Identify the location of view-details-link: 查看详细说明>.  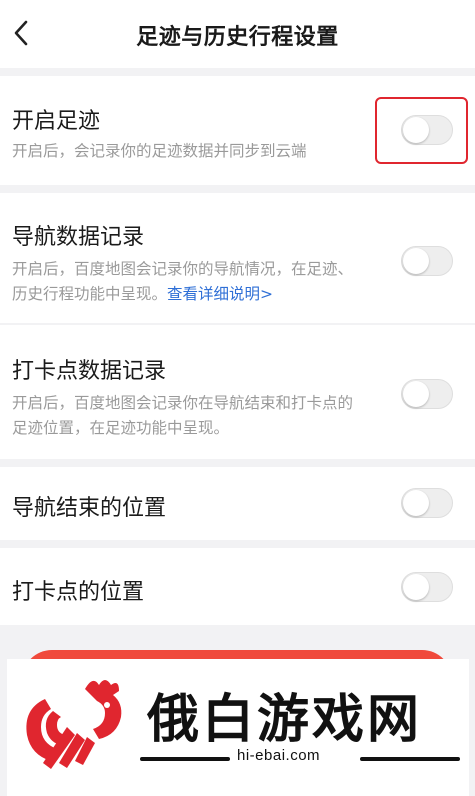
(220, 294).